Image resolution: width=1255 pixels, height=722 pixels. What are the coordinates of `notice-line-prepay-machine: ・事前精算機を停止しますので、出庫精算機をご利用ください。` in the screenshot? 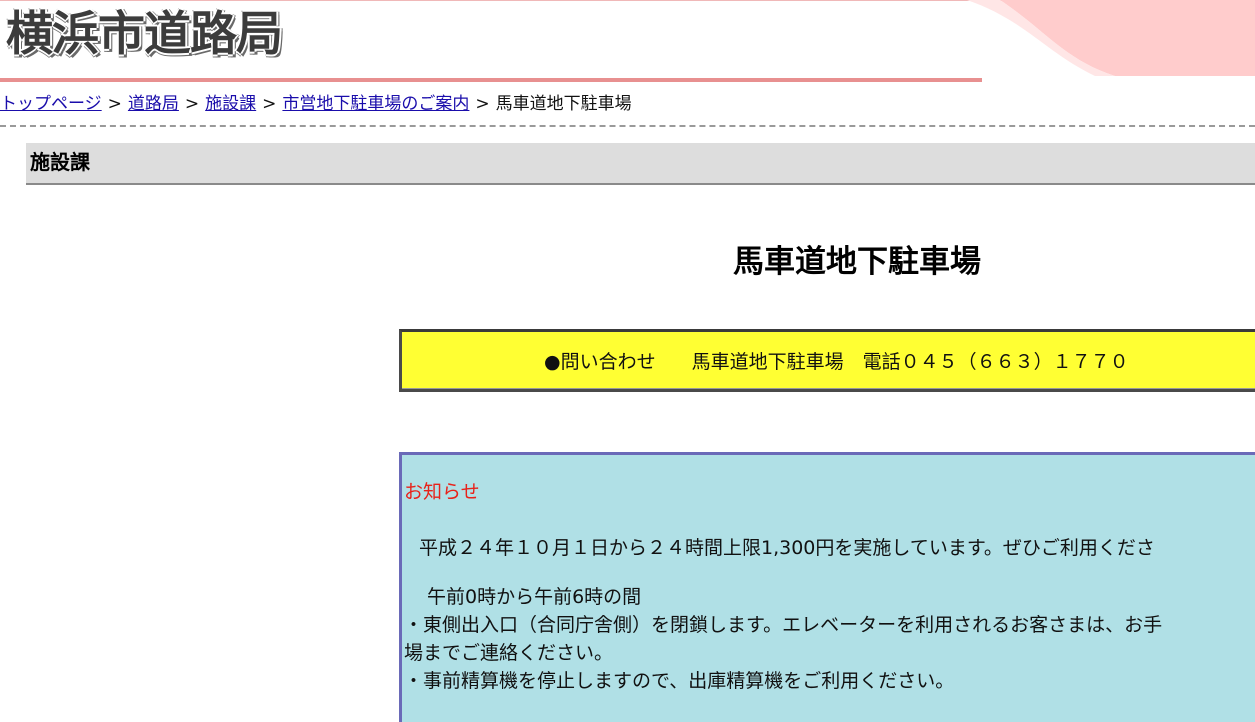 It's located at (679, 681).